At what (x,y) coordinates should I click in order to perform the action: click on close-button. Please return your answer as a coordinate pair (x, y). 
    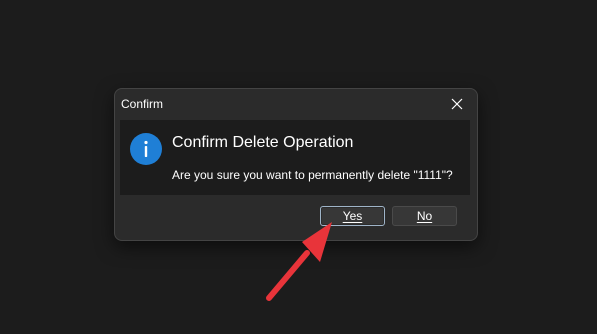
    Looking at the image, I should click on (457, 104).